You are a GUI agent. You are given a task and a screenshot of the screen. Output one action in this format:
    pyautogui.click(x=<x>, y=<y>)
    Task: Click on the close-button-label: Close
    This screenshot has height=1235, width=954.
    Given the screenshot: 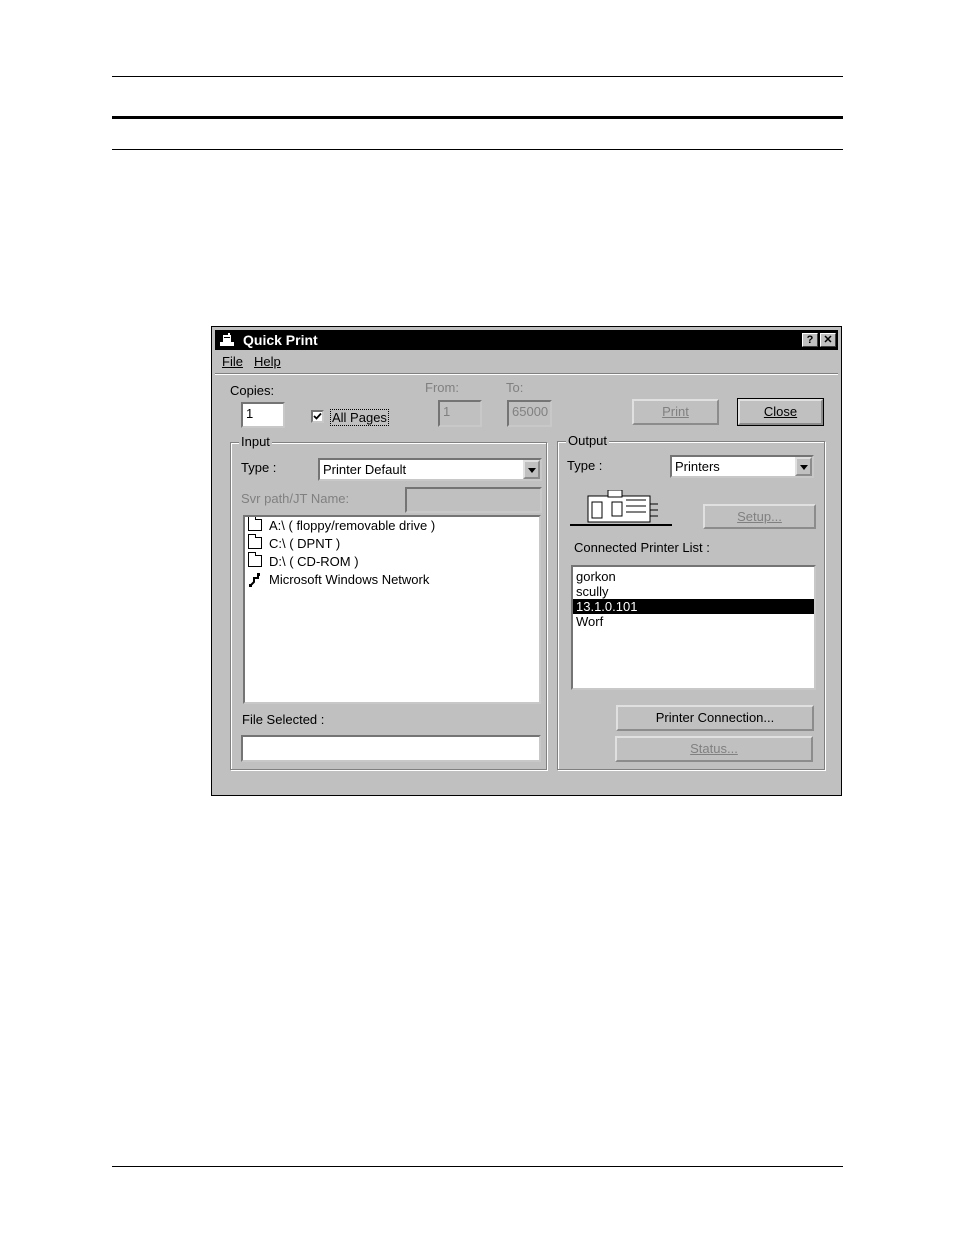 What is the action you would take?
    pyautogui.click(x=780, y=411)
    